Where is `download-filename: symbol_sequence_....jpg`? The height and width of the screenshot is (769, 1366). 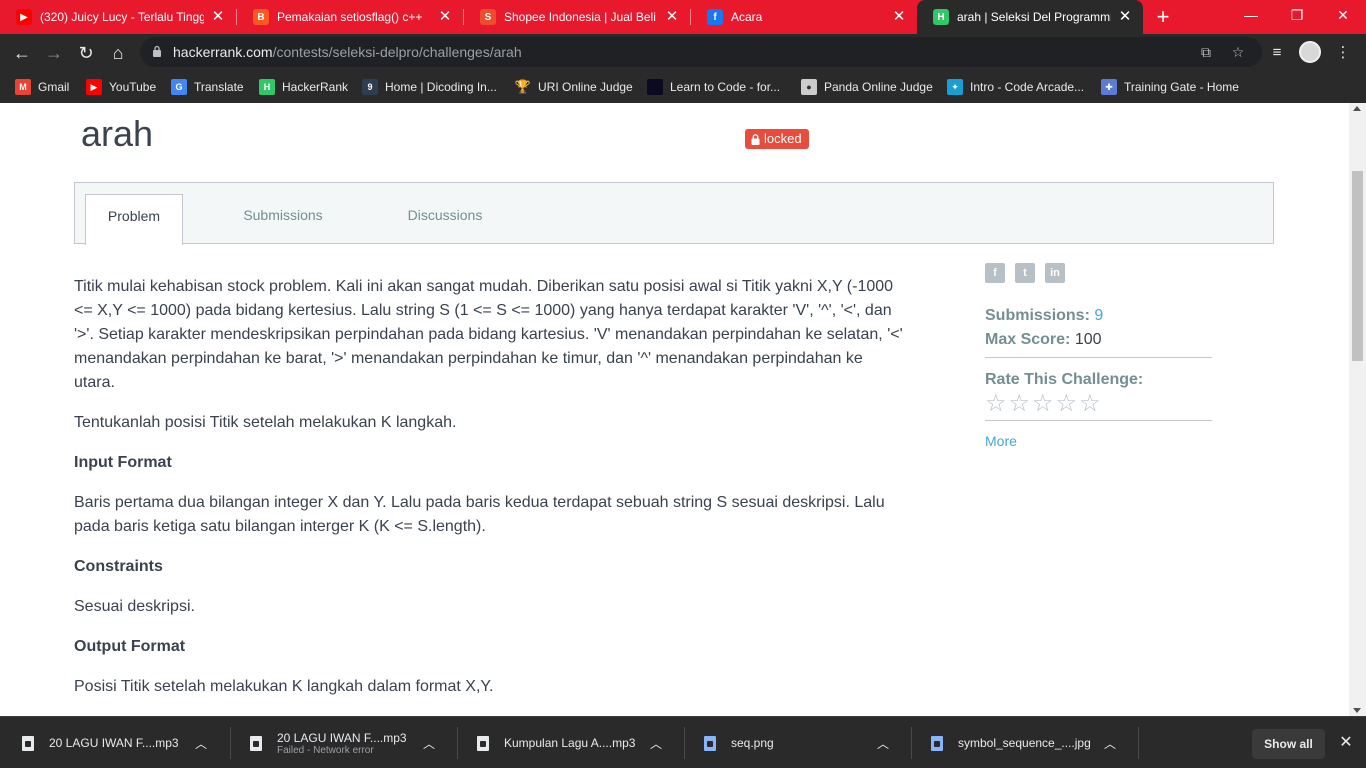
download-filename: symbol_sequence_....jpg is located at coordinates (1024, 743).